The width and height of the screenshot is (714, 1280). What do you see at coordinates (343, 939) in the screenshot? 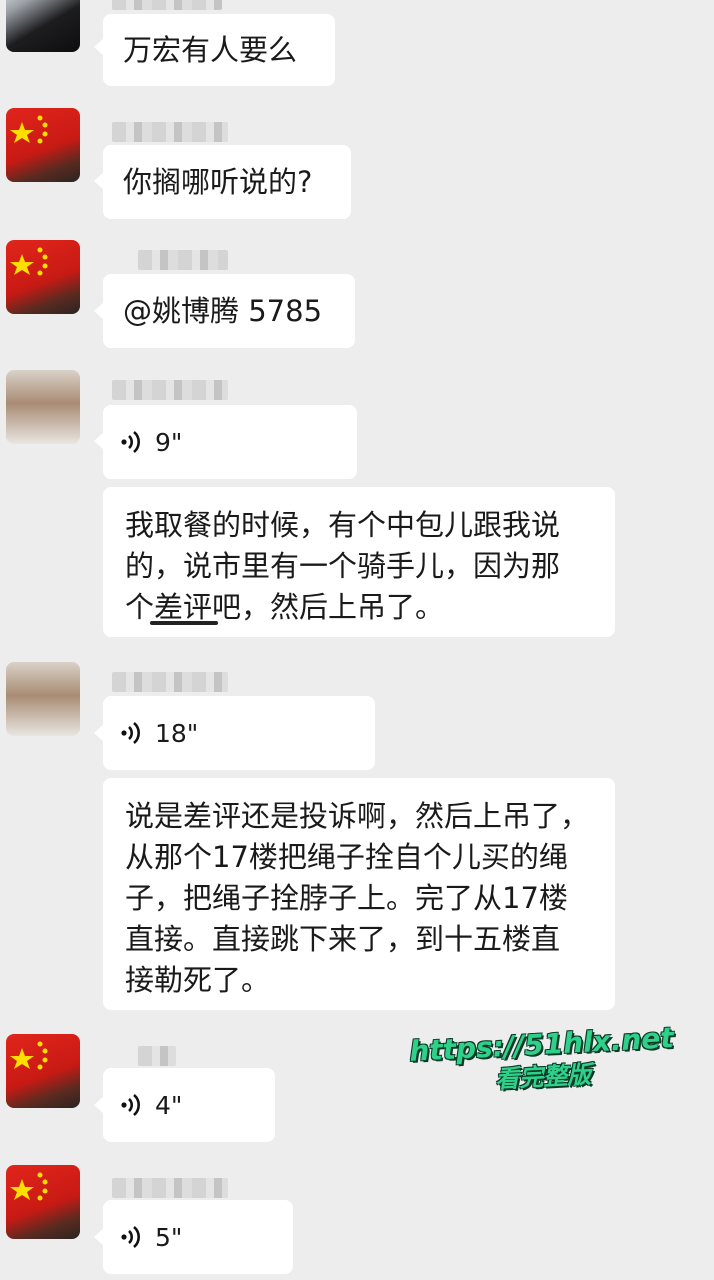
I see `message-line: 直接。直接跳下来了，到十五楼直` at bounding box center [343, 939].